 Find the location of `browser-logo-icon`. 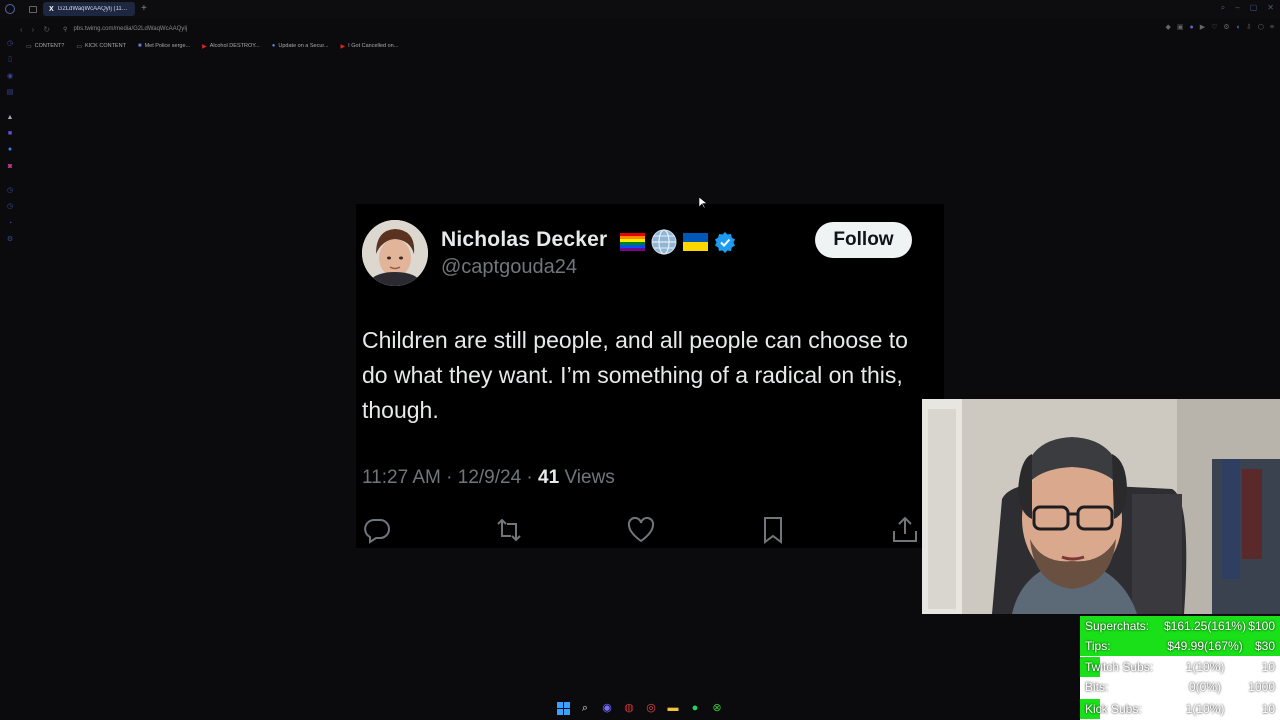

browser-logo-icon is located at coordinates (10, 9).